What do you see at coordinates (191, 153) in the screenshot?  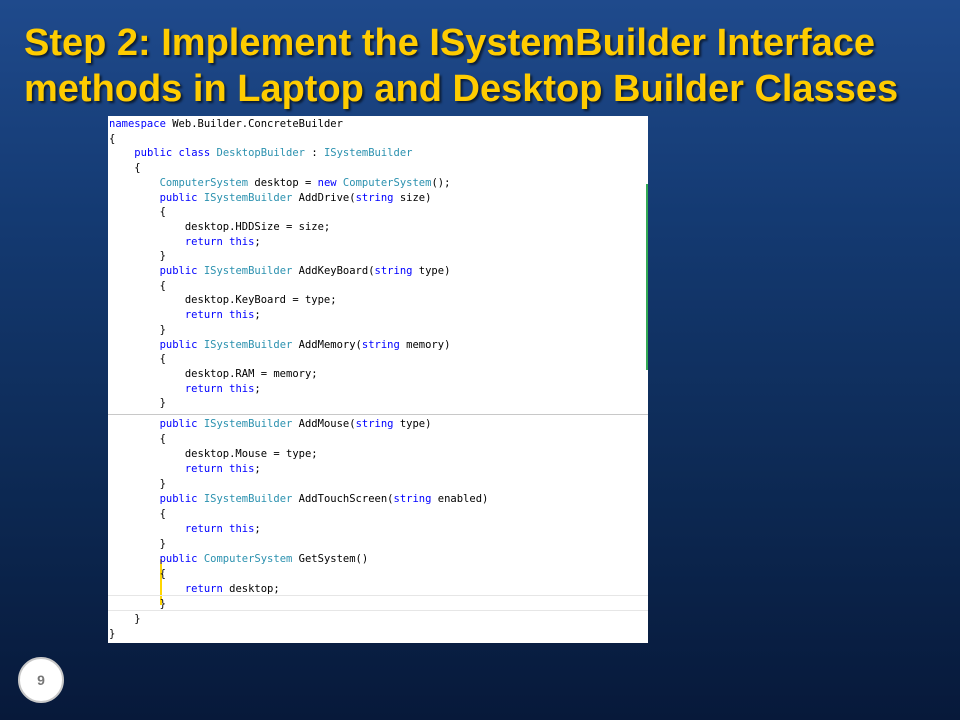 I see `code-keyword: class` at bounding box center [191, 153].